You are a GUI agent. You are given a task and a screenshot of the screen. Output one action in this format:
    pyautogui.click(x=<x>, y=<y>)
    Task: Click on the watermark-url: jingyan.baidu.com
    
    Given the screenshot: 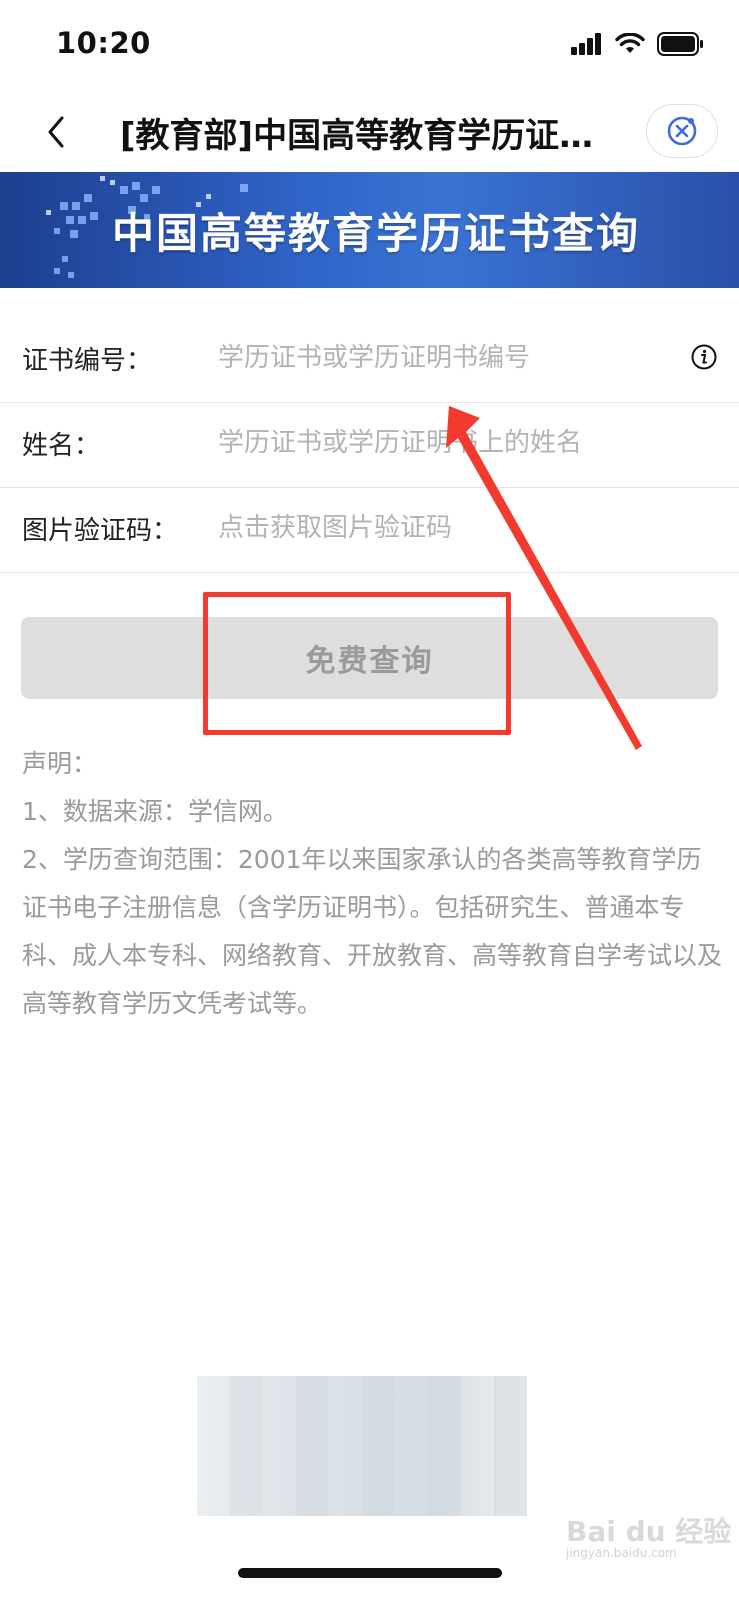 What is the action you would take?
    pyautogui.click(x=621, y=1553)
    